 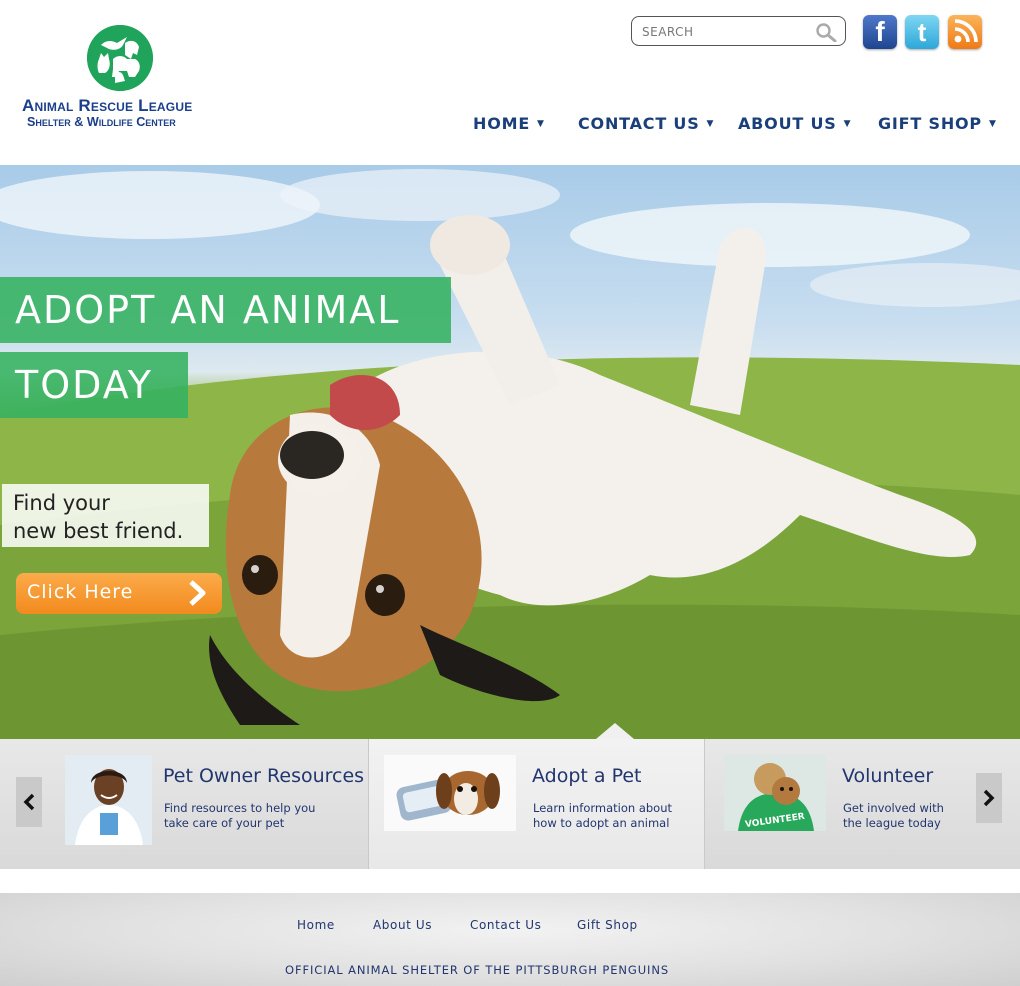 What do you see at coordinates (225, 310) in the screenshot?
I see `headline-line-1: ADOPT AN ANIMAL` at bounding box center [225, 310].